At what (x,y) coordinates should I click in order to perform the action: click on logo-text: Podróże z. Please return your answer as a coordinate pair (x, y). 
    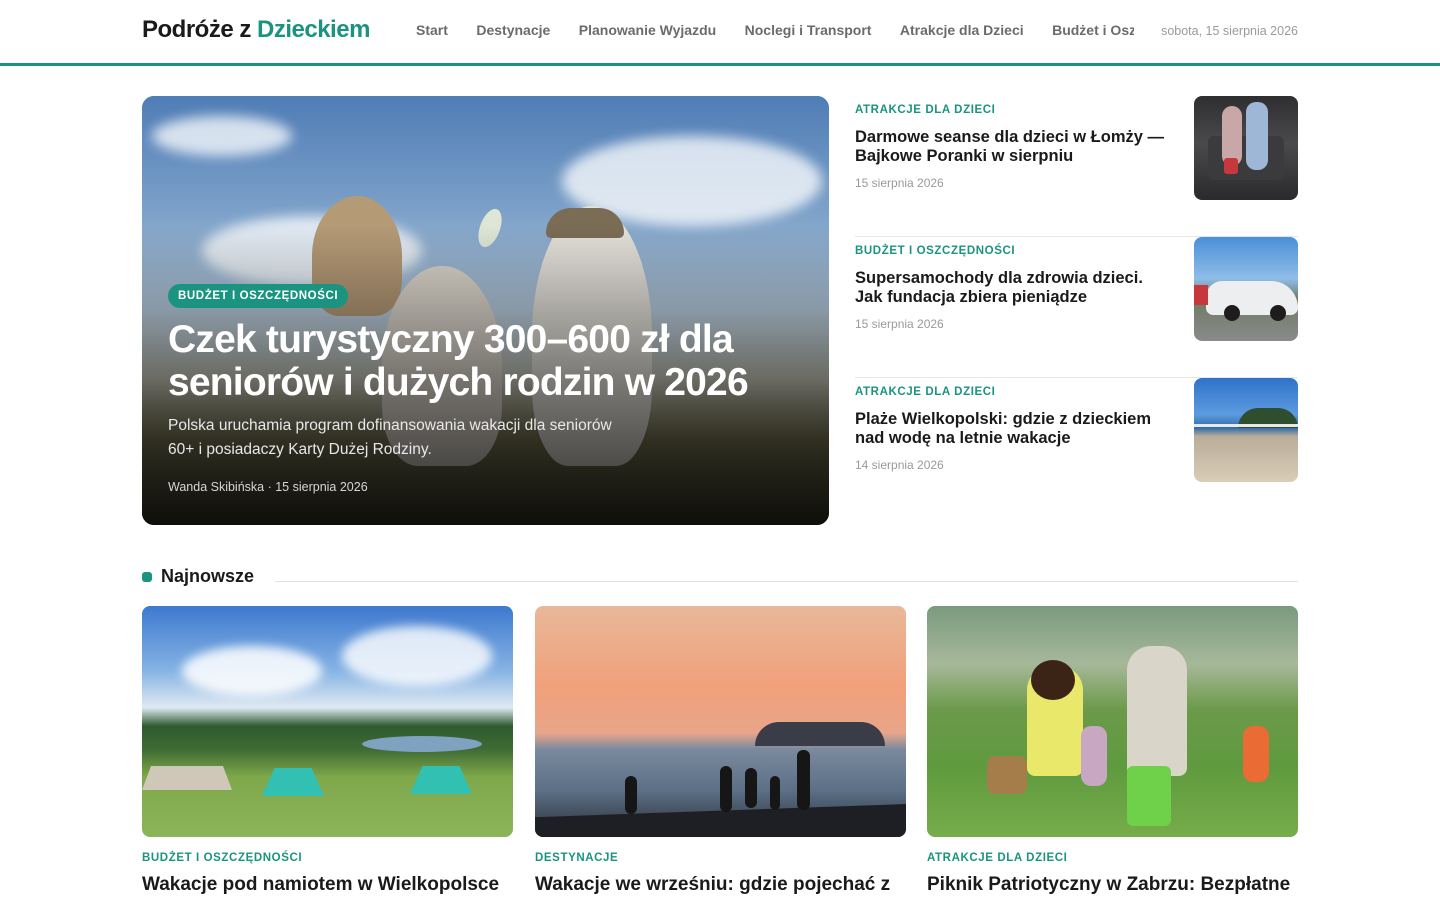
    Looking at the image, I should click on (196, 29).